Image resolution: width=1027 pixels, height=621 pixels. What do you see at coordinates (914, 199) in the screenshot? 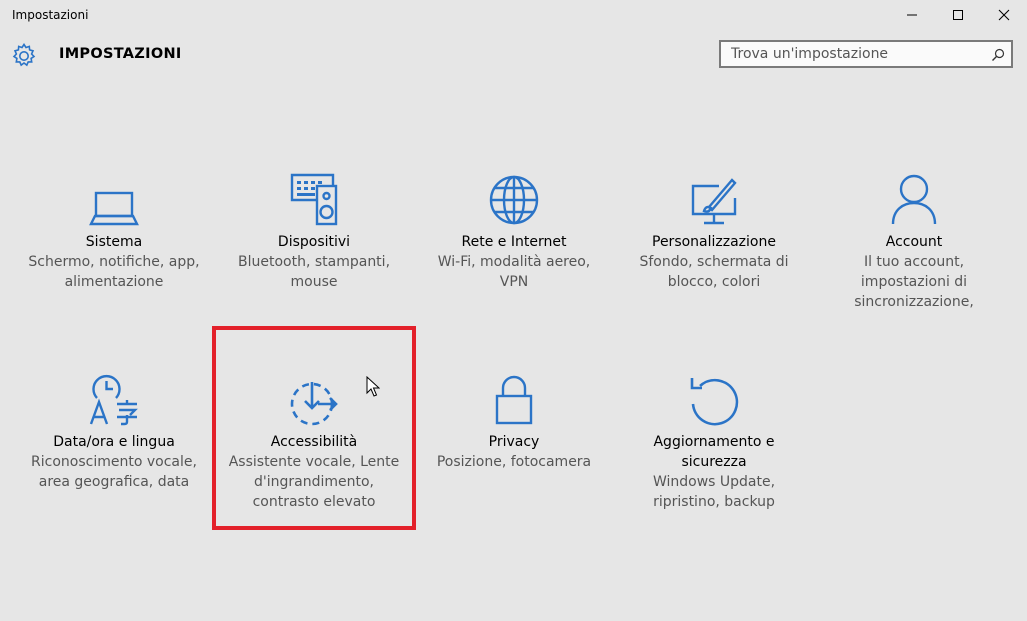
I see `user-icon` at bounding box center [914, 199].